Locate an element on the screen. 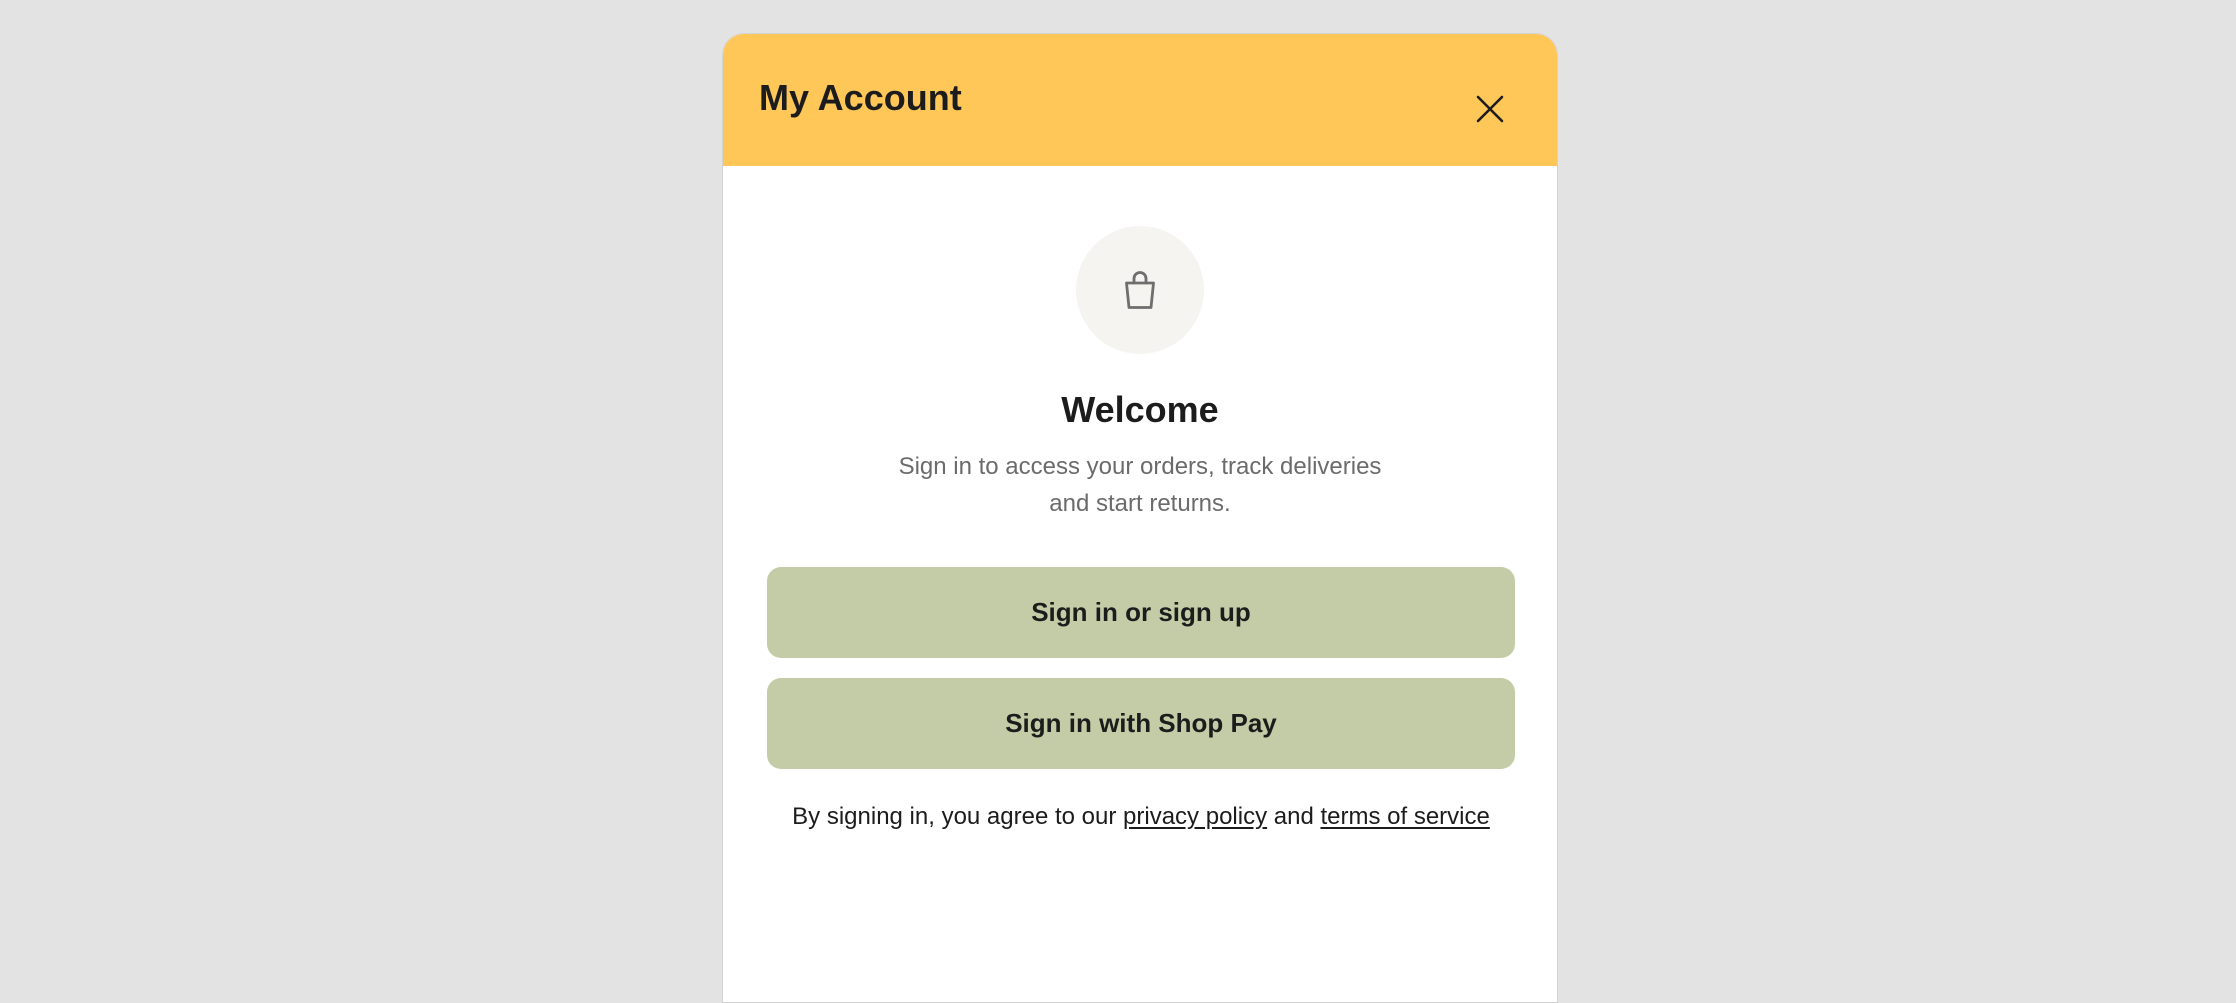 Image resolution: width=2236 pixels, height=1003 pixels. close-button is located at coordinates (1490, 109).